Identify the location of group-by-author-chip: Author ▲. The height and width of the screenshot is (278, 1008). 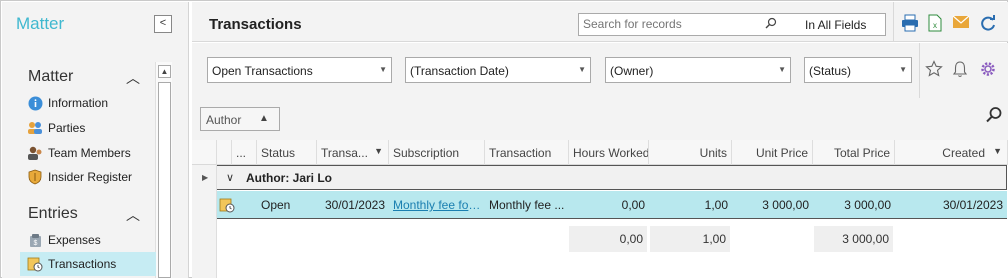
(240, 119).